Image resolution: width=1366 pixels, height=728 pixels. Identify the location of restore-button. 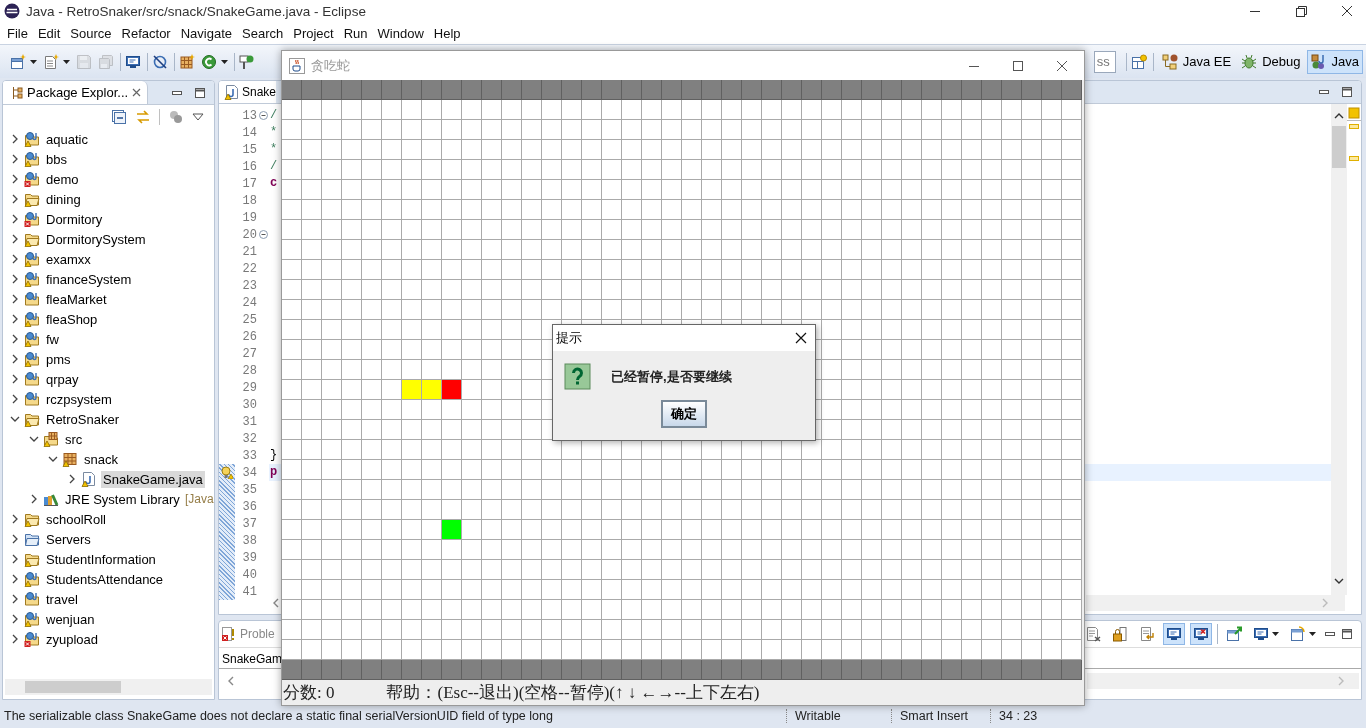
(1301, 11).